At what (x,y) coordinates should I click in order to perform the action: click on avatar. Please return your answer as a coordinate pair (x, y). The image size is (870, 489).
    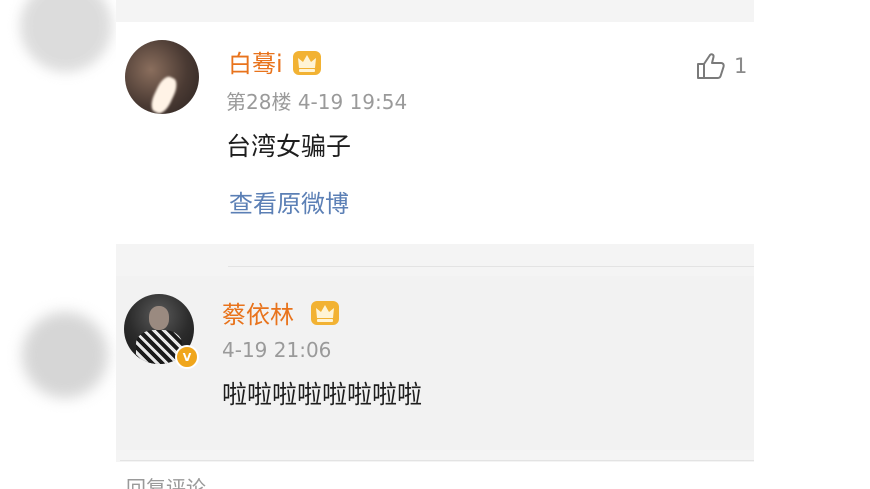
    Looking at the image, I should click on (162, 77).